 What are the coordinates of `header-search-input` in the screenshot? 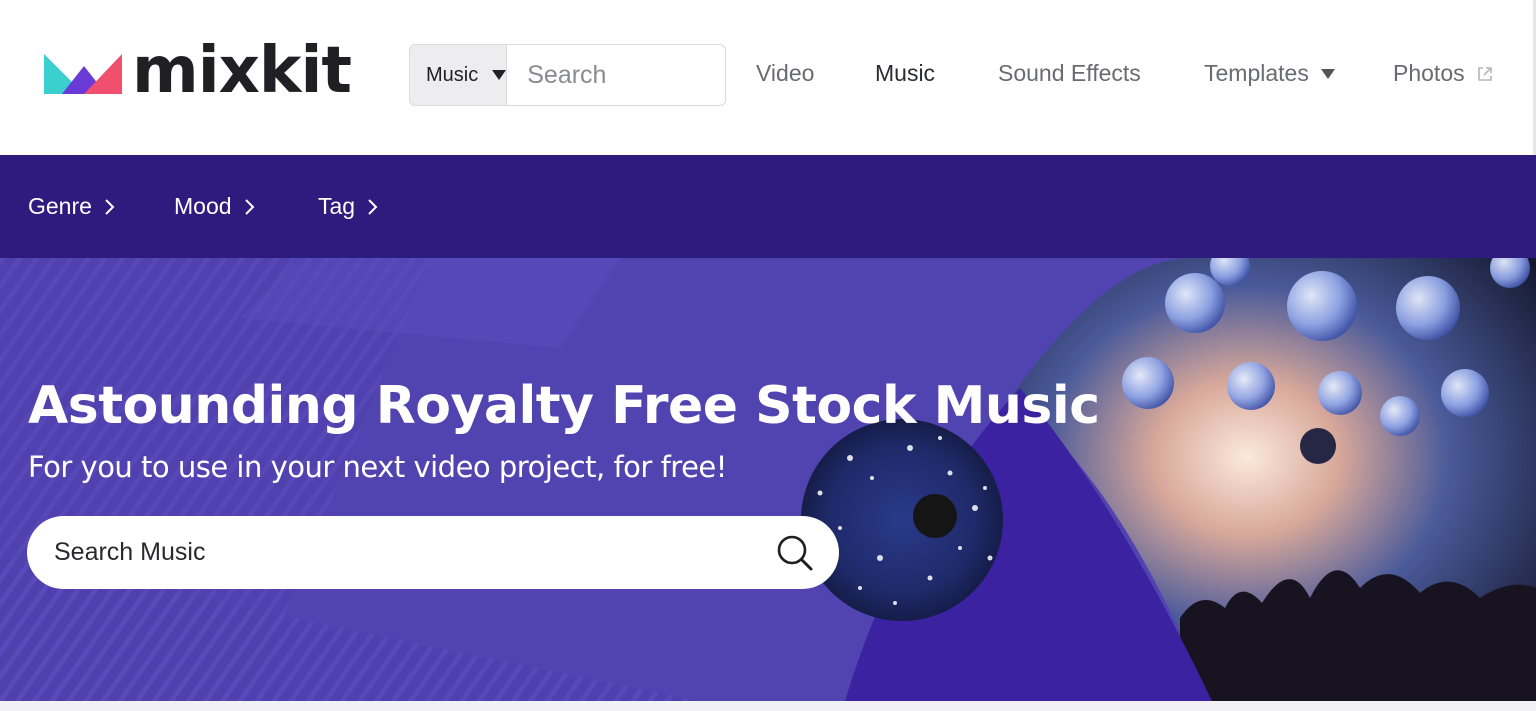 It's located at (616, 75).